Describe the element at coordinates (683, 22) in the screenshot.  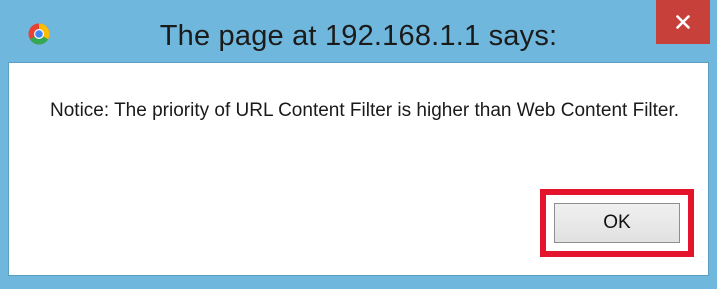
I see `close-button` at that location.